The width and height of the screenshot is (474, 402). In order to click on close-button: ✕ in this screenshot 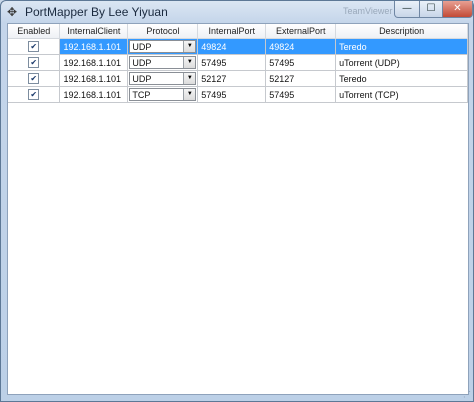, I will do `click(457, 9)`.